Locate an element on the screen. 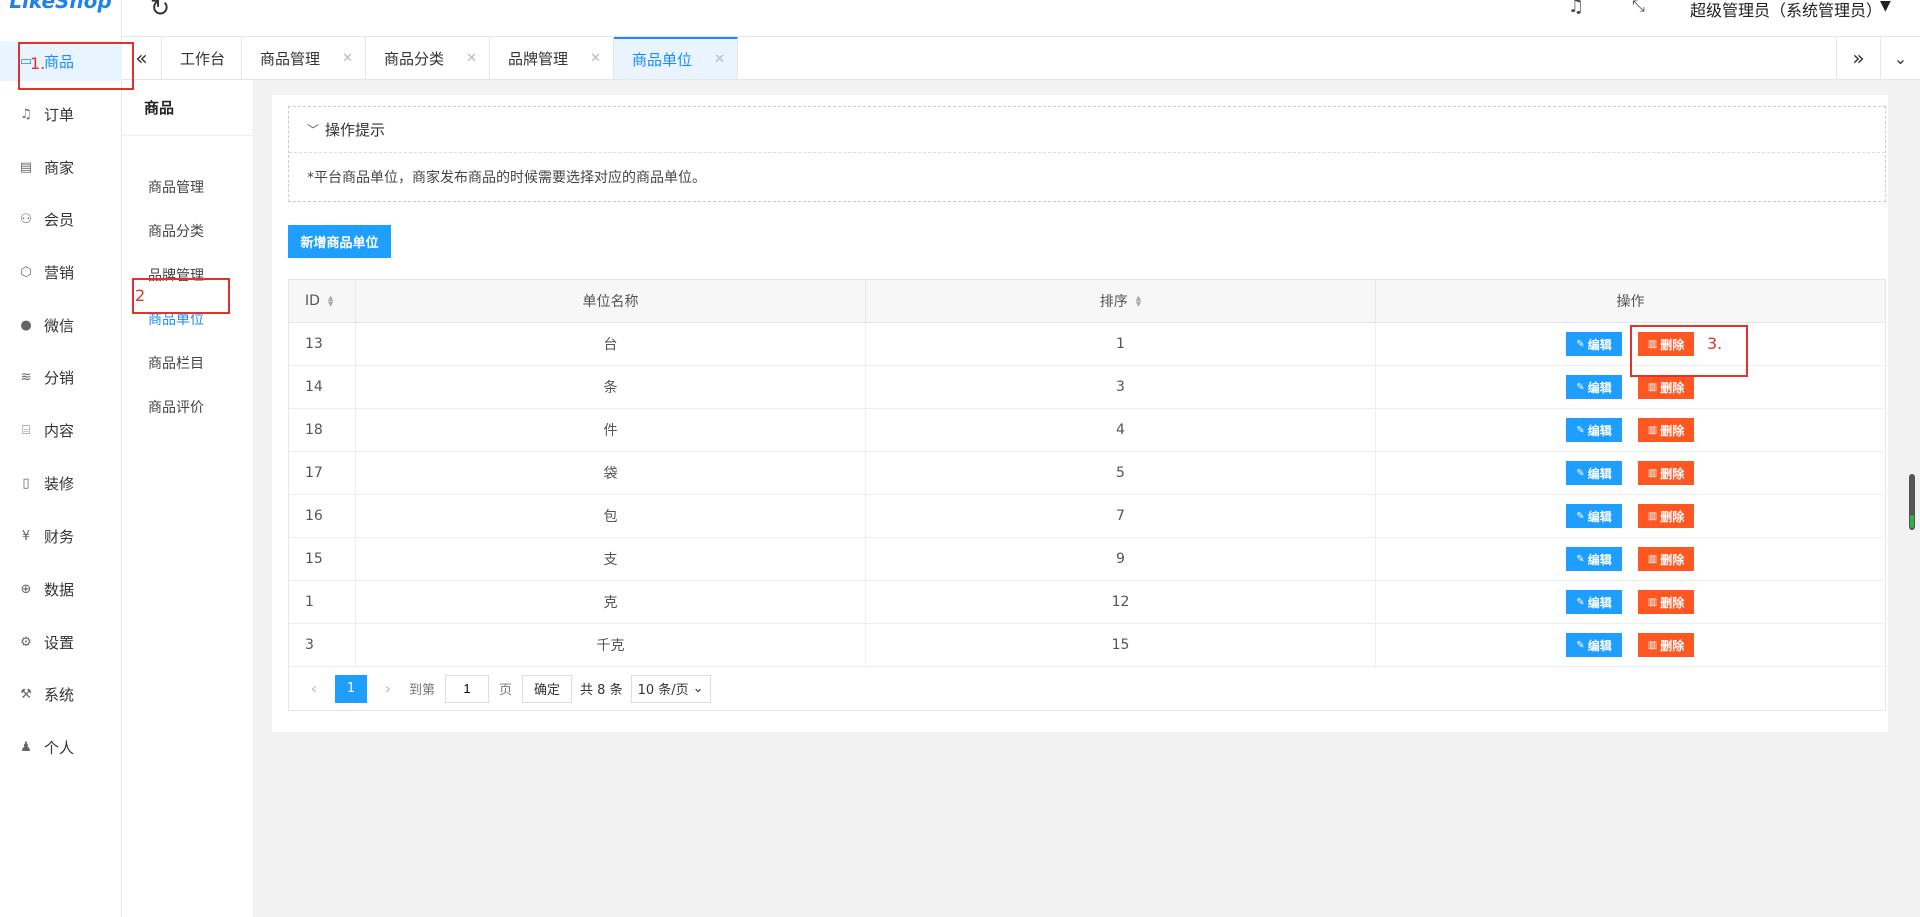 This screenshot has height=917, width=1920. header-op: 操作 is located at coordinates (1630, 301).